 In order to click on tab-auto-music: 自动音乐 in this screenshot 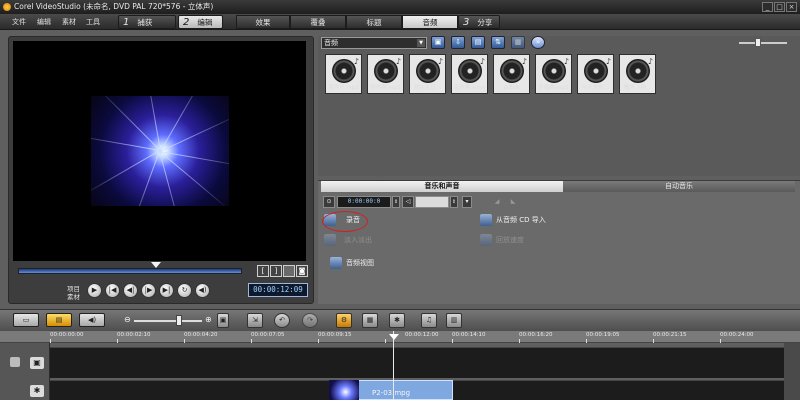, I will do `click(679, 186)`.